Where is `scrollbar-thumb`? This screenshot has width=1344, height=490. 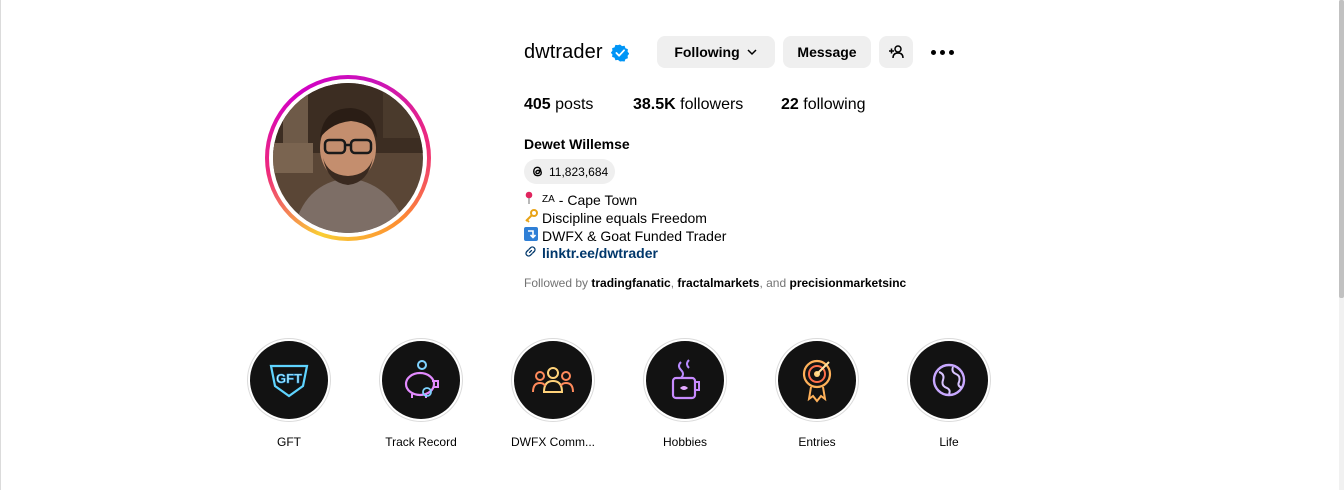
scrollbar-thumb is located at coordinates (1341, 149).